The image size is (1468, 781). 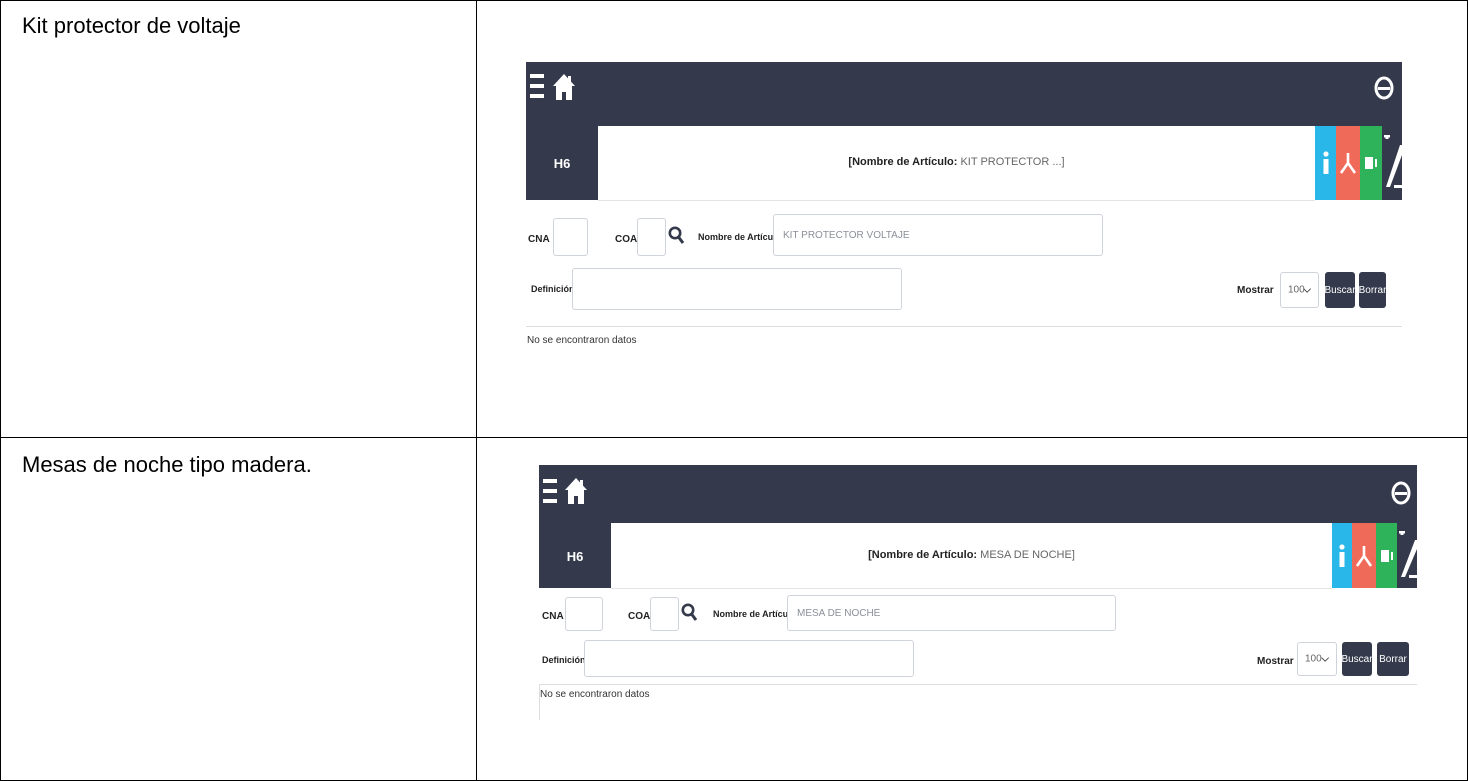 I want to click on table-border-left, so click(x=0, y=390).